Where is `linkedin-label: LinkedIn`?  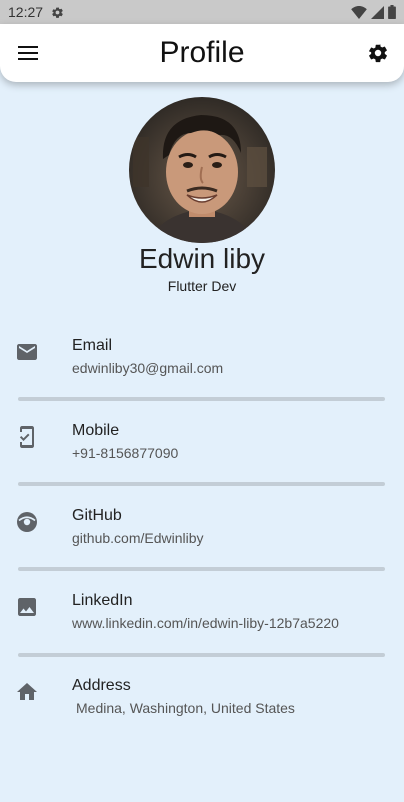 linkedin-label: LinkedIn is located at coordinates (102, 600).